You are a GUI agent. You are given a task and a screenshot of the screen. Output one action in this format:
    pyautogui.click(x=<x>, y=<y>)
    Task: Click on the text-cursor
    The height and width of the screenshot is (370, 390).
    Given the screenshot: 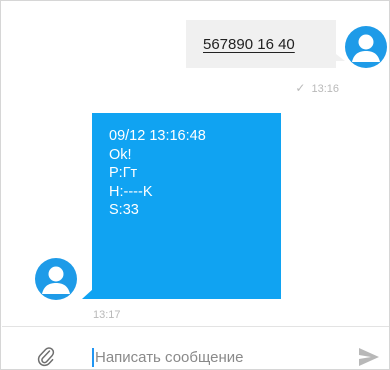 What is the action you would take?
    pyautogui.click(x=93, y=357)
    